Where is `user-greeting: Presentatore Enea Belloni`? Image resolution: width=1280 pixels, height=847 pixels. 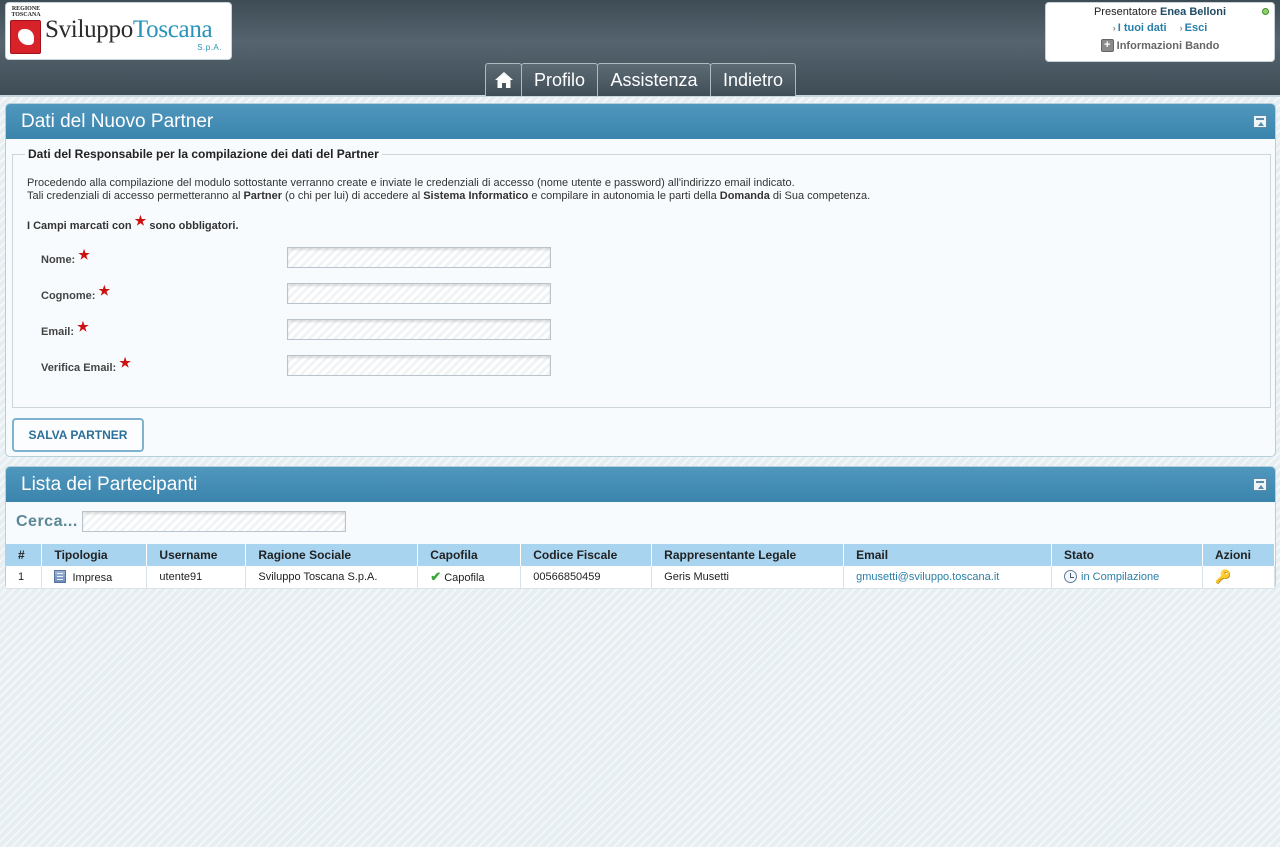 user-greeting: Presentatore Enea Belloni is located at coordinates (1160, 12).